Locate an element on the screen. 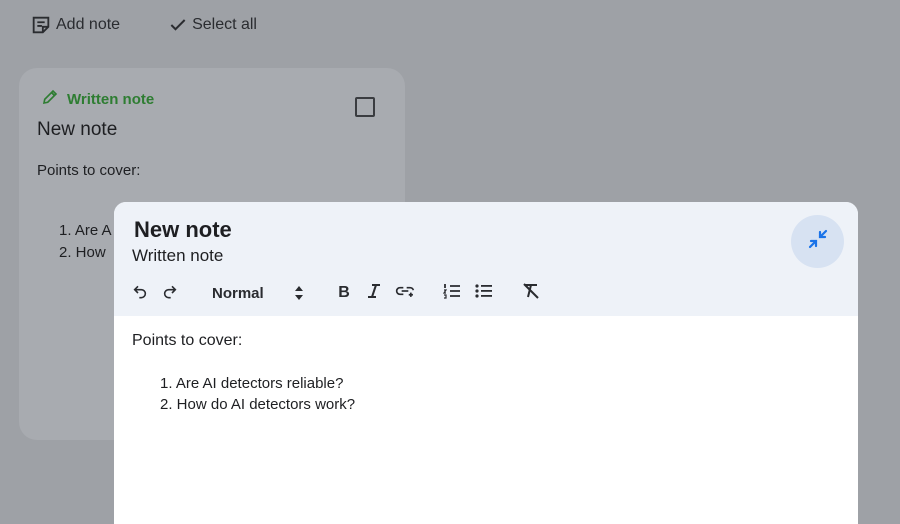  collapse-arrows-icon is located at coordinates (818, 241).